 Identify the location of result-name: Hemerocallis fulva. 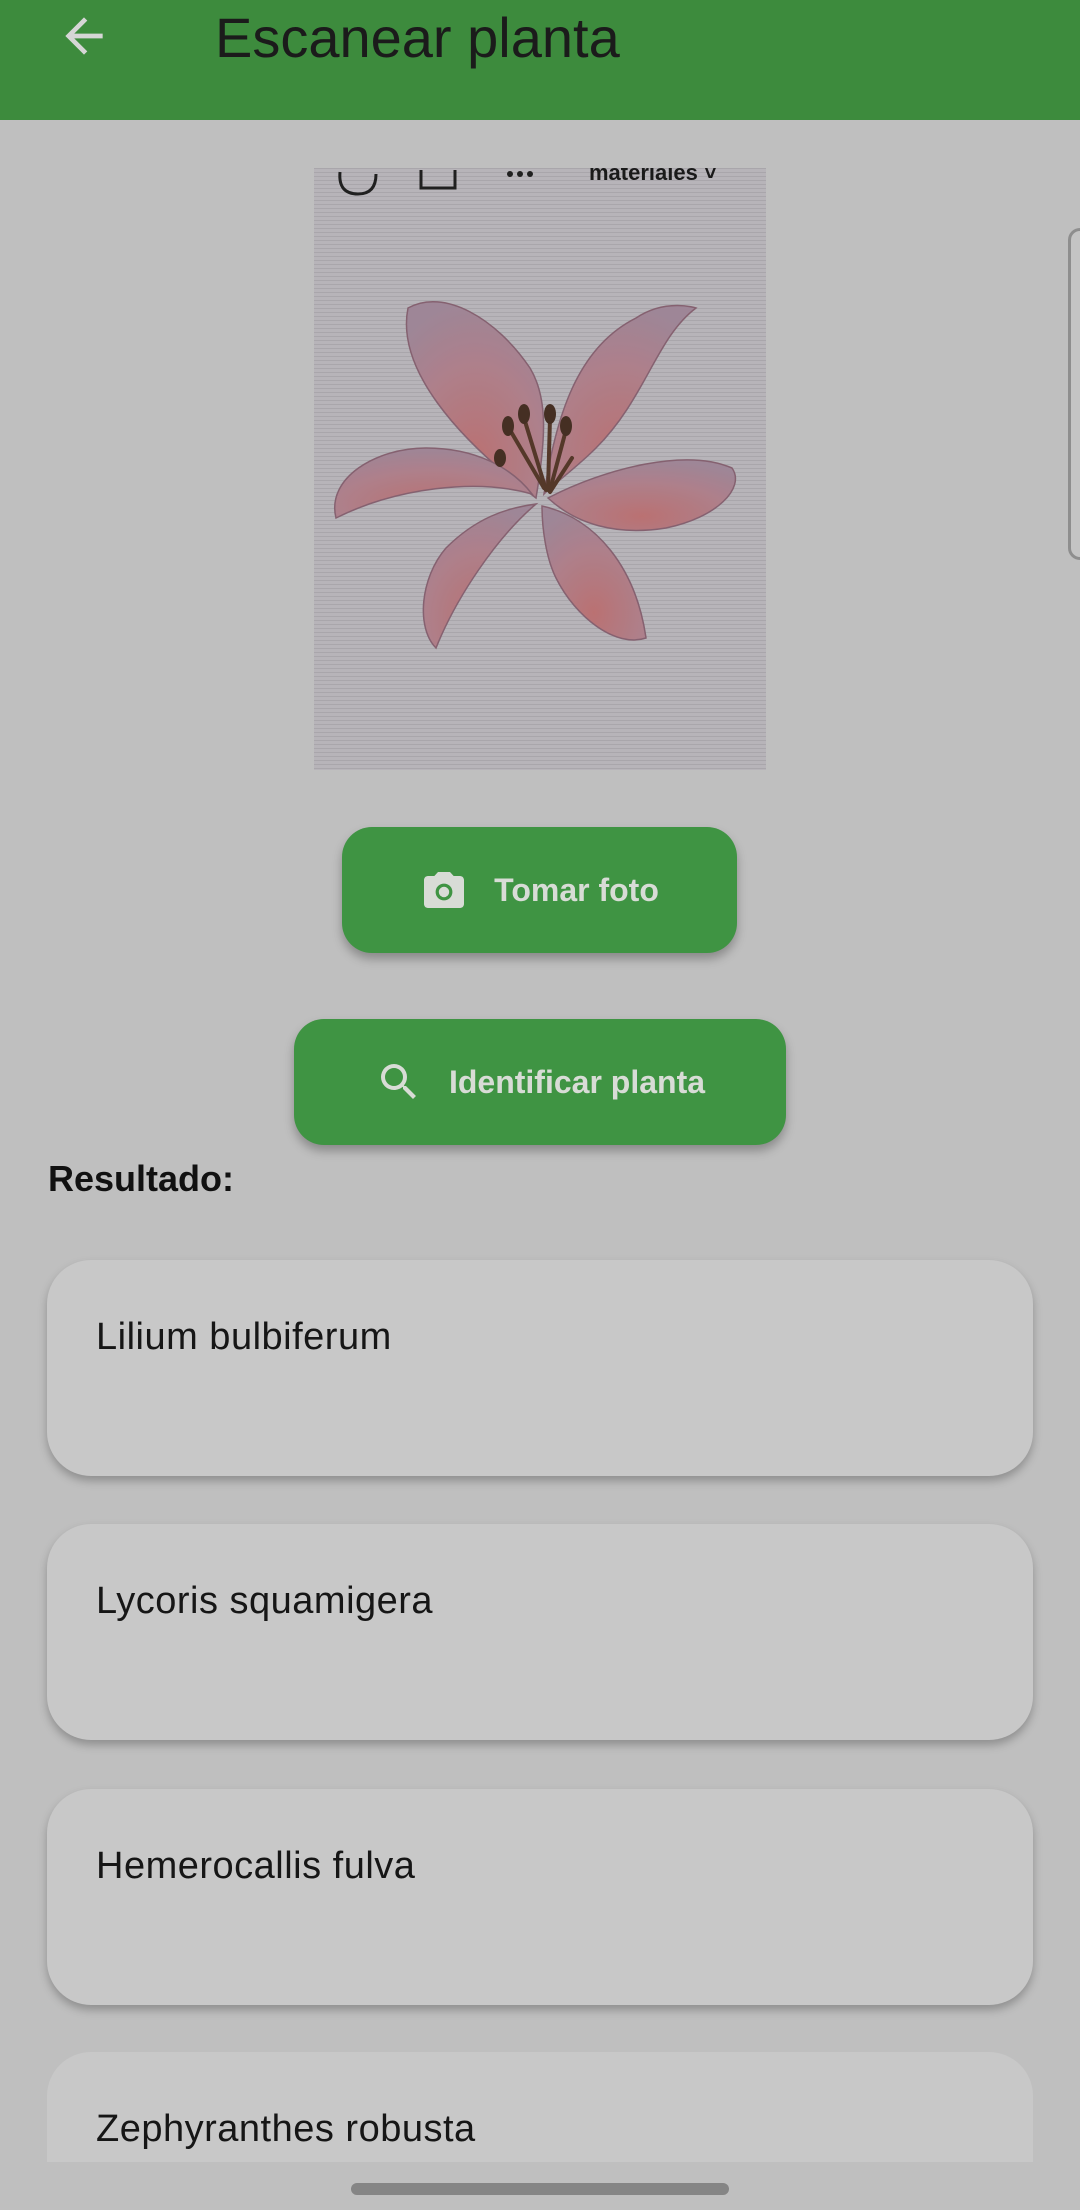
(256, 1866).